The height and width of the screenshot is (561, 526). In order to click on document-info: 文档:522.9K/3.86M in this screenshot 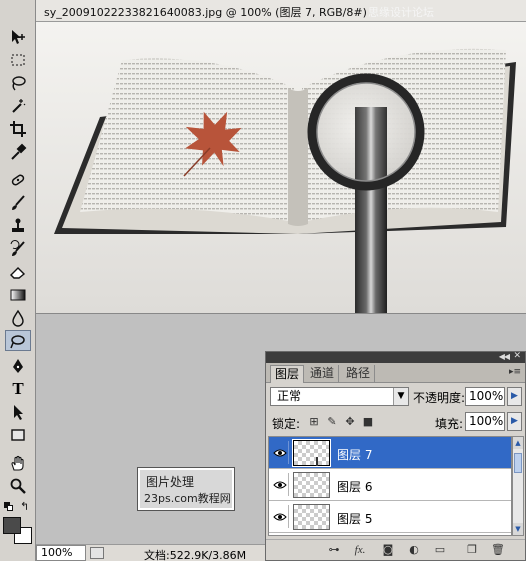, I will do `click(195, 554)`.